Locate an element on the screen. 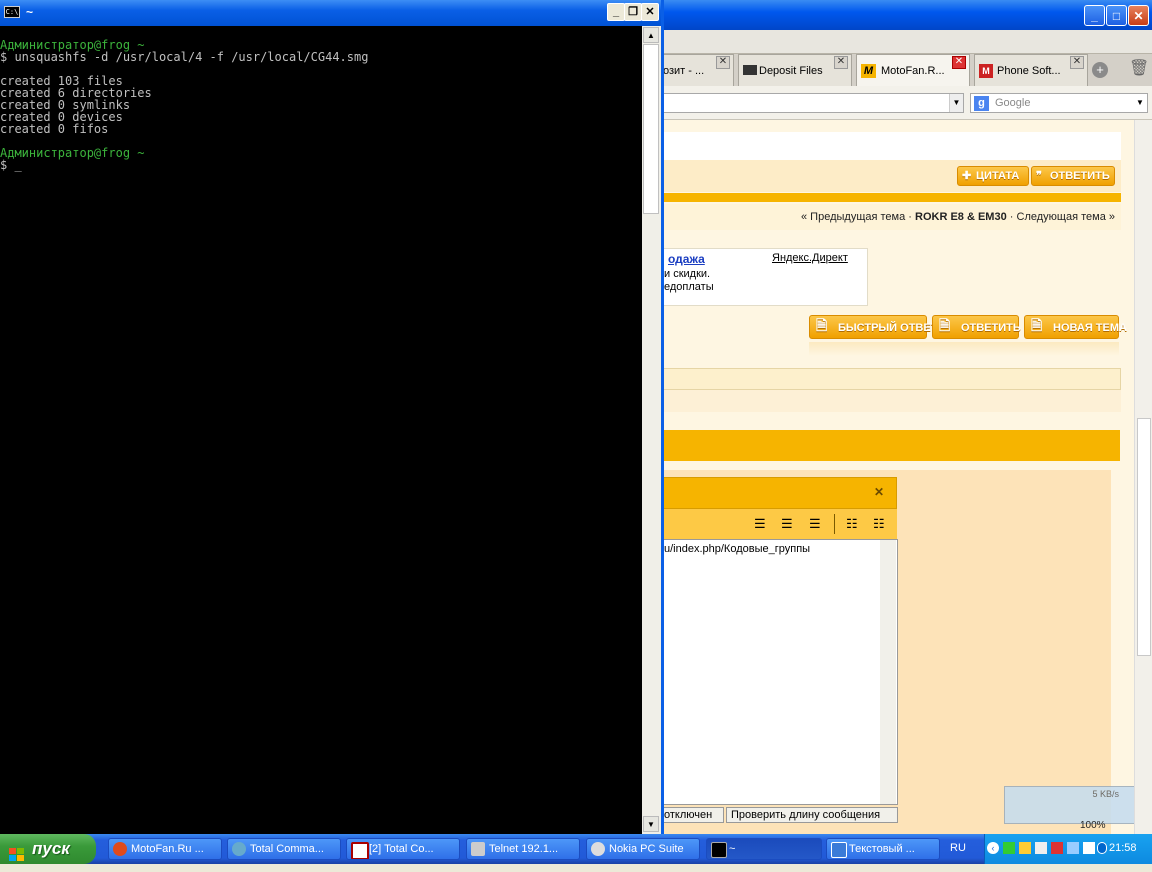  input-line: $ _ is located at coordinates (321, 165).